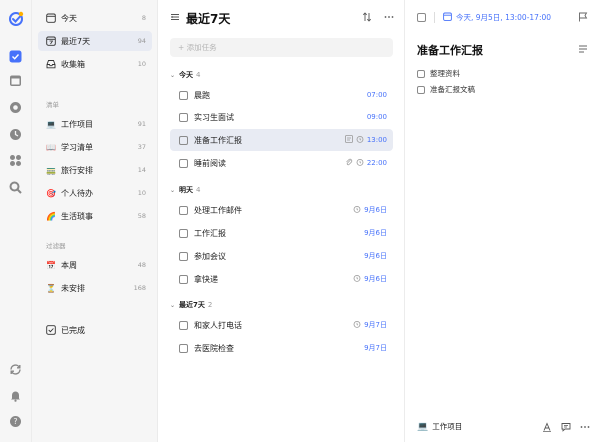 This screenshot has width=600, height=442. What do you see at coordinates (73, 288) in the screenshot?
I see `sidebar-item-label: 未安排` at bounding box center [73, 288].